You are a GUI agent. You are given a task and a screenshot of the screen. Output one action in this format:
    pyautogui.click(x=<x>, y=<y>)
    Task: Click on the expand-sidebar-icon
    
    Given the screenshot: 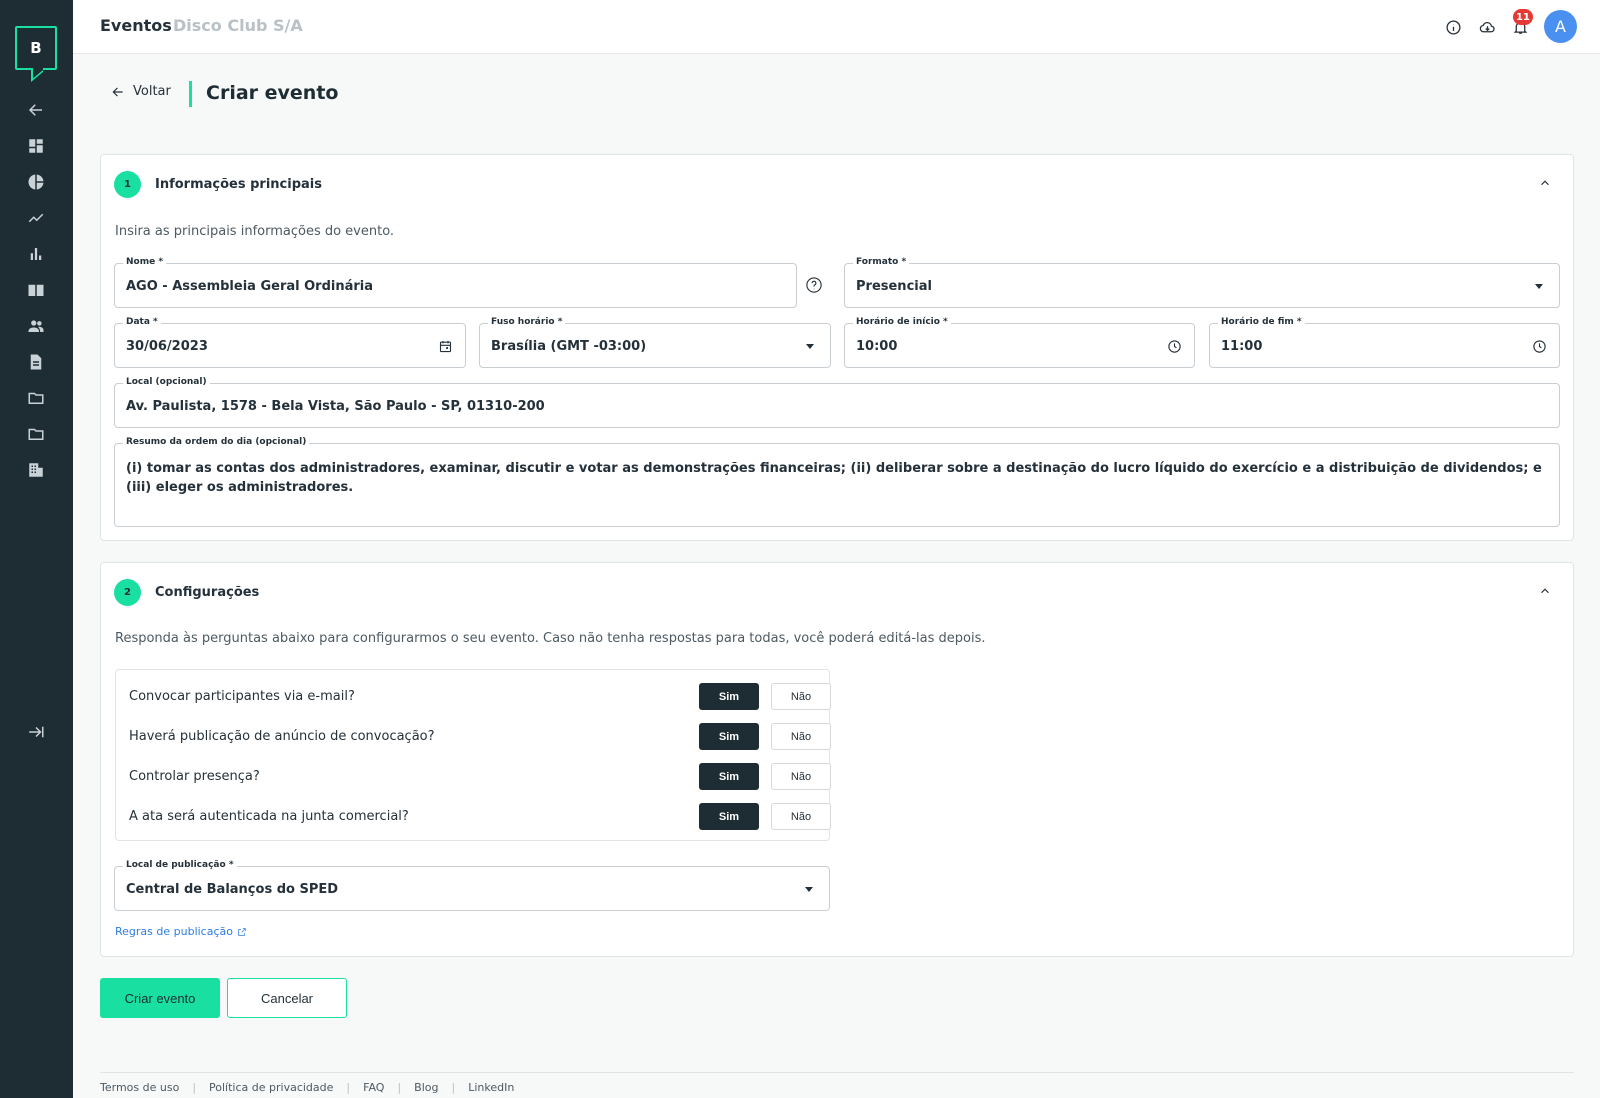 What is the action you would take?
    pyautogui.click(x=36, y=732)
    